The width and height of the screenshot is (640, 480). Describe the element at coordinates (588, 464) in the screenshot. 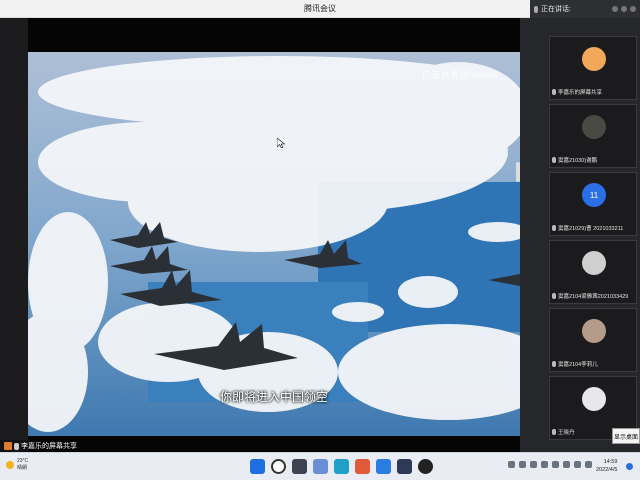

I see `battery-icon` at that location.